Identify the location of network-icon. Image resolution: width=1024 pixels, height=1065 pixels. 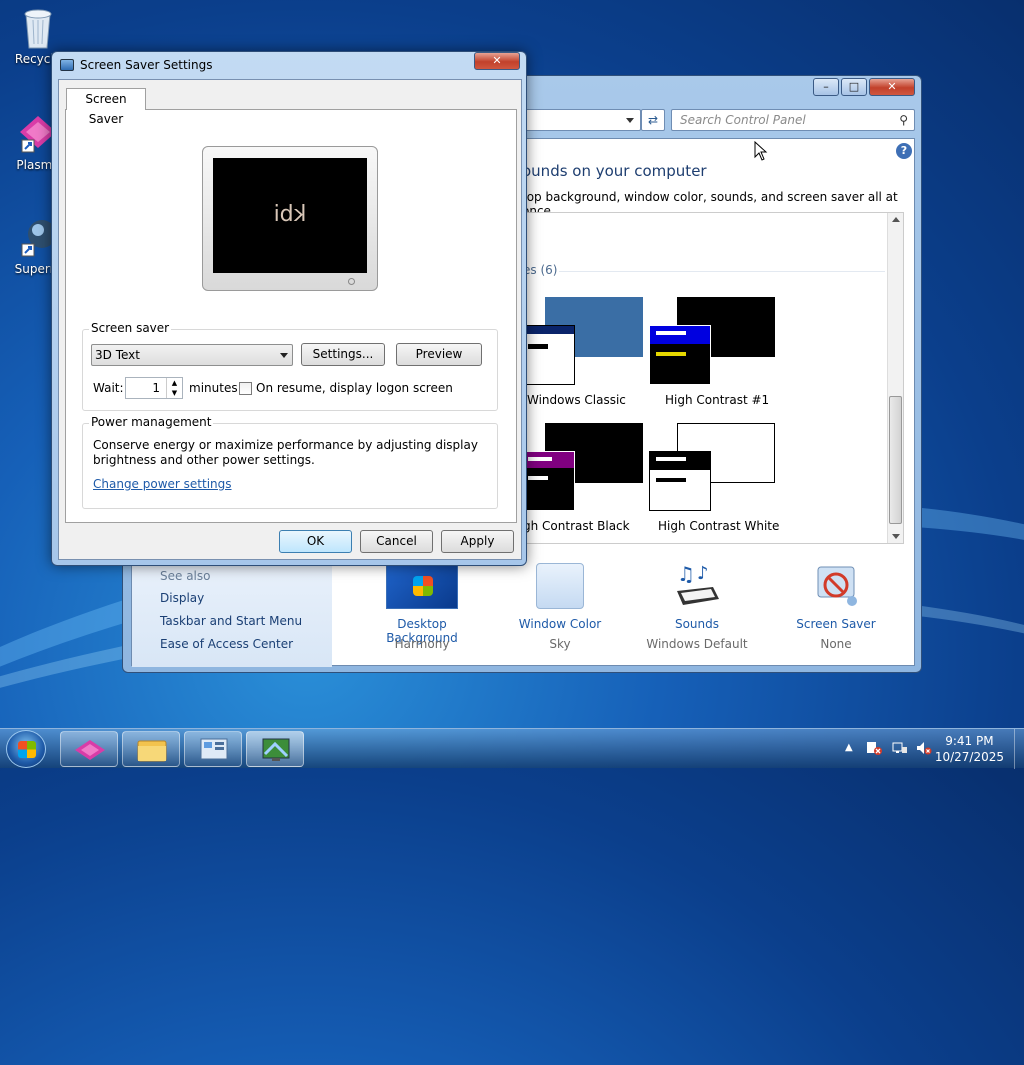
(900, 748).